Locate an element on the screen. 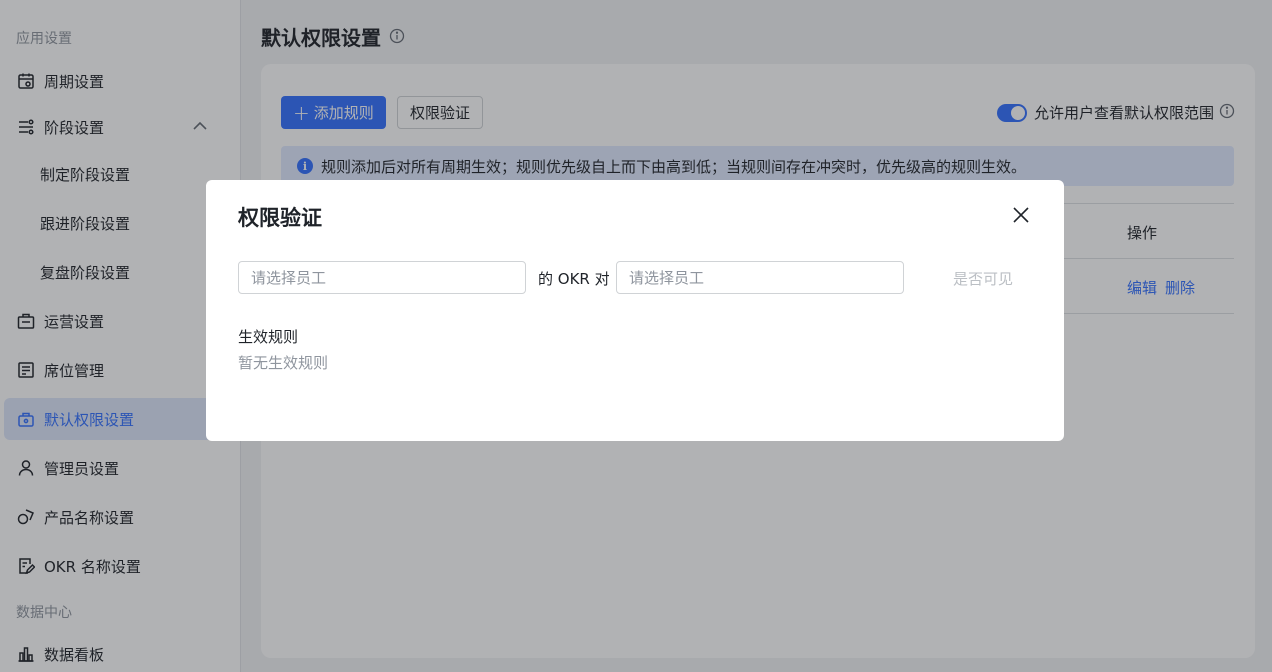 This screenshot has width=1272, height=672. effective-rules-empty: 暂无生效规则 is located at coordinates (283, 363).